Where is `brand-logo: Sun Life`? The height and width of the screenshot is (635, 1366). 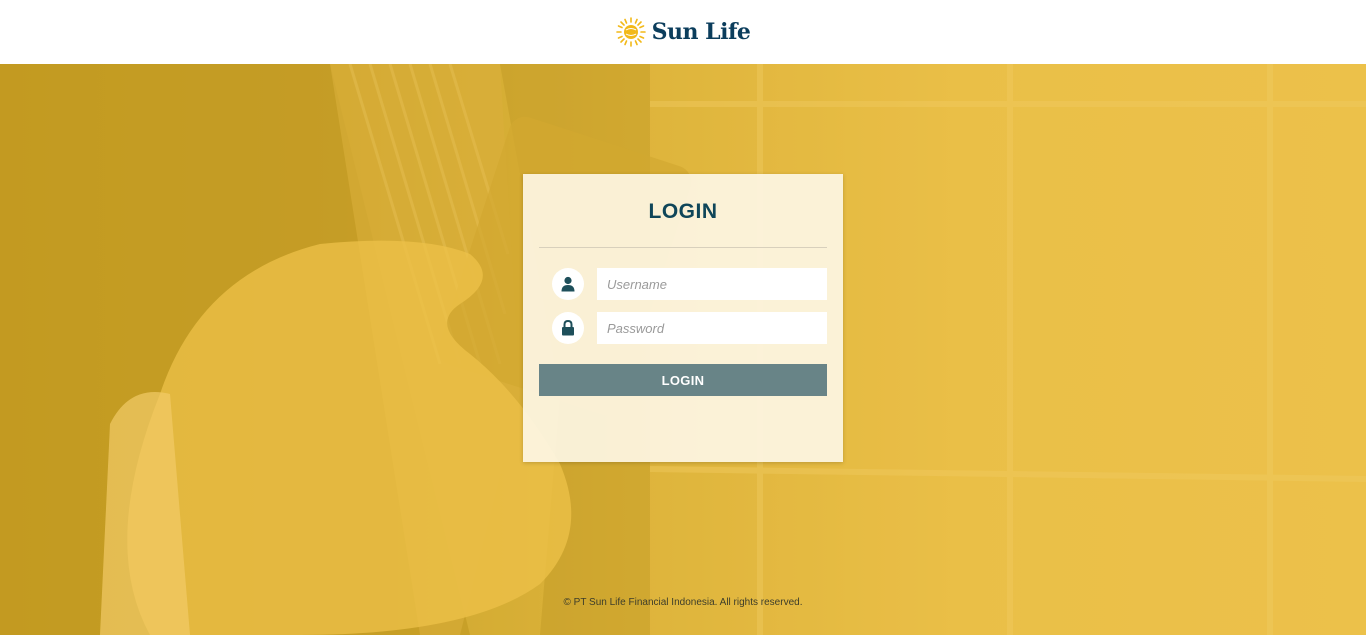
brand-logo: Sun Life is located at coordinates (683, 32).